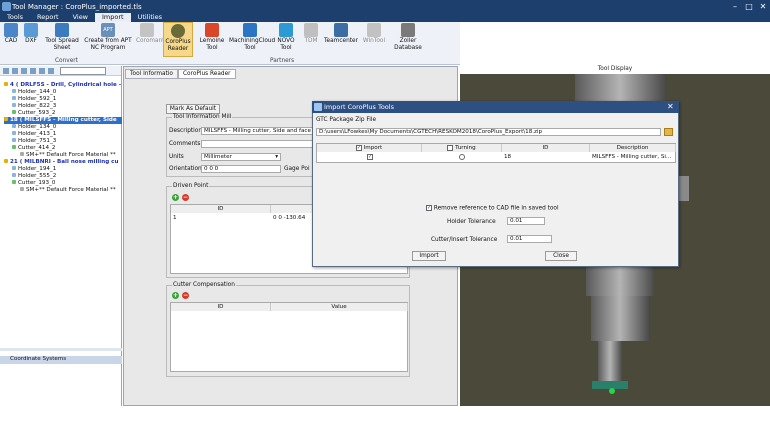  I want to click on search-icon, so click(42, 70).